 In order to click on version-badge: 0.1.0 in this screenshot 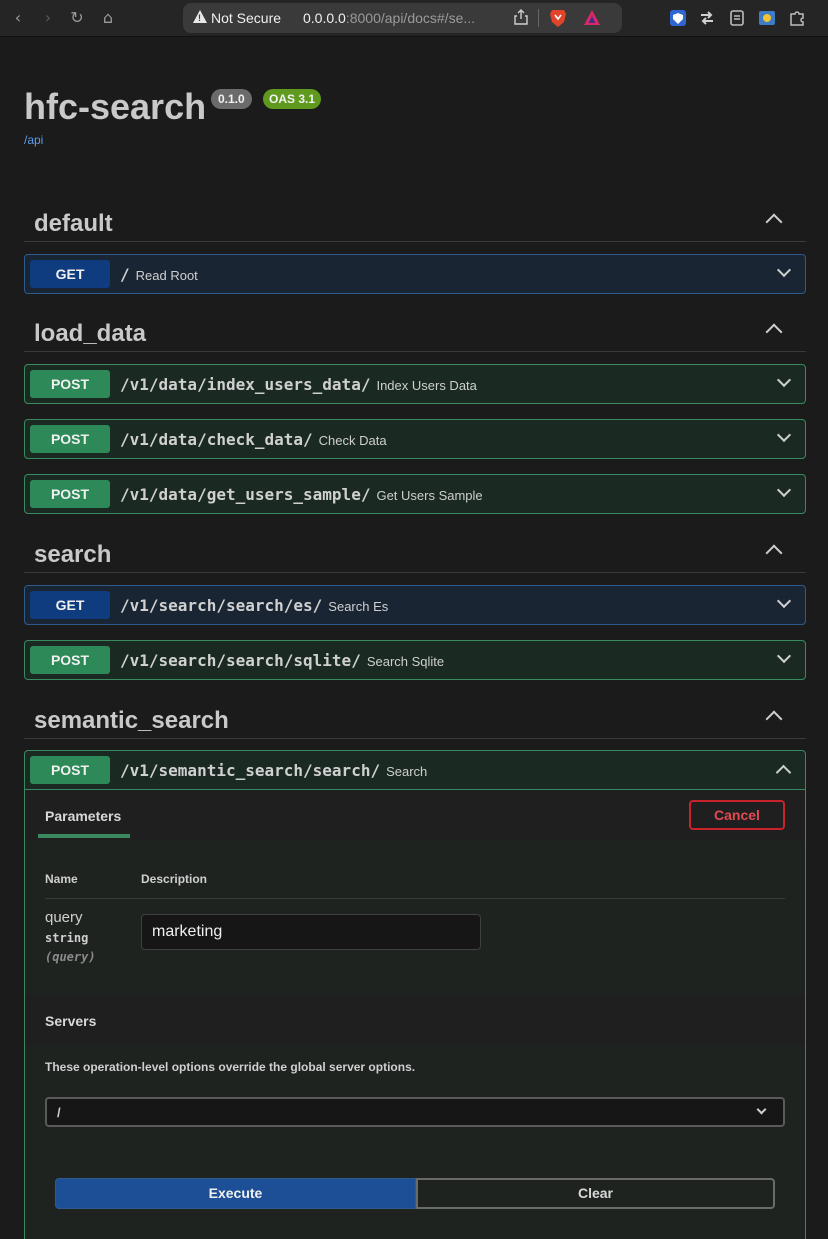, I will do `click(231, 99)`.